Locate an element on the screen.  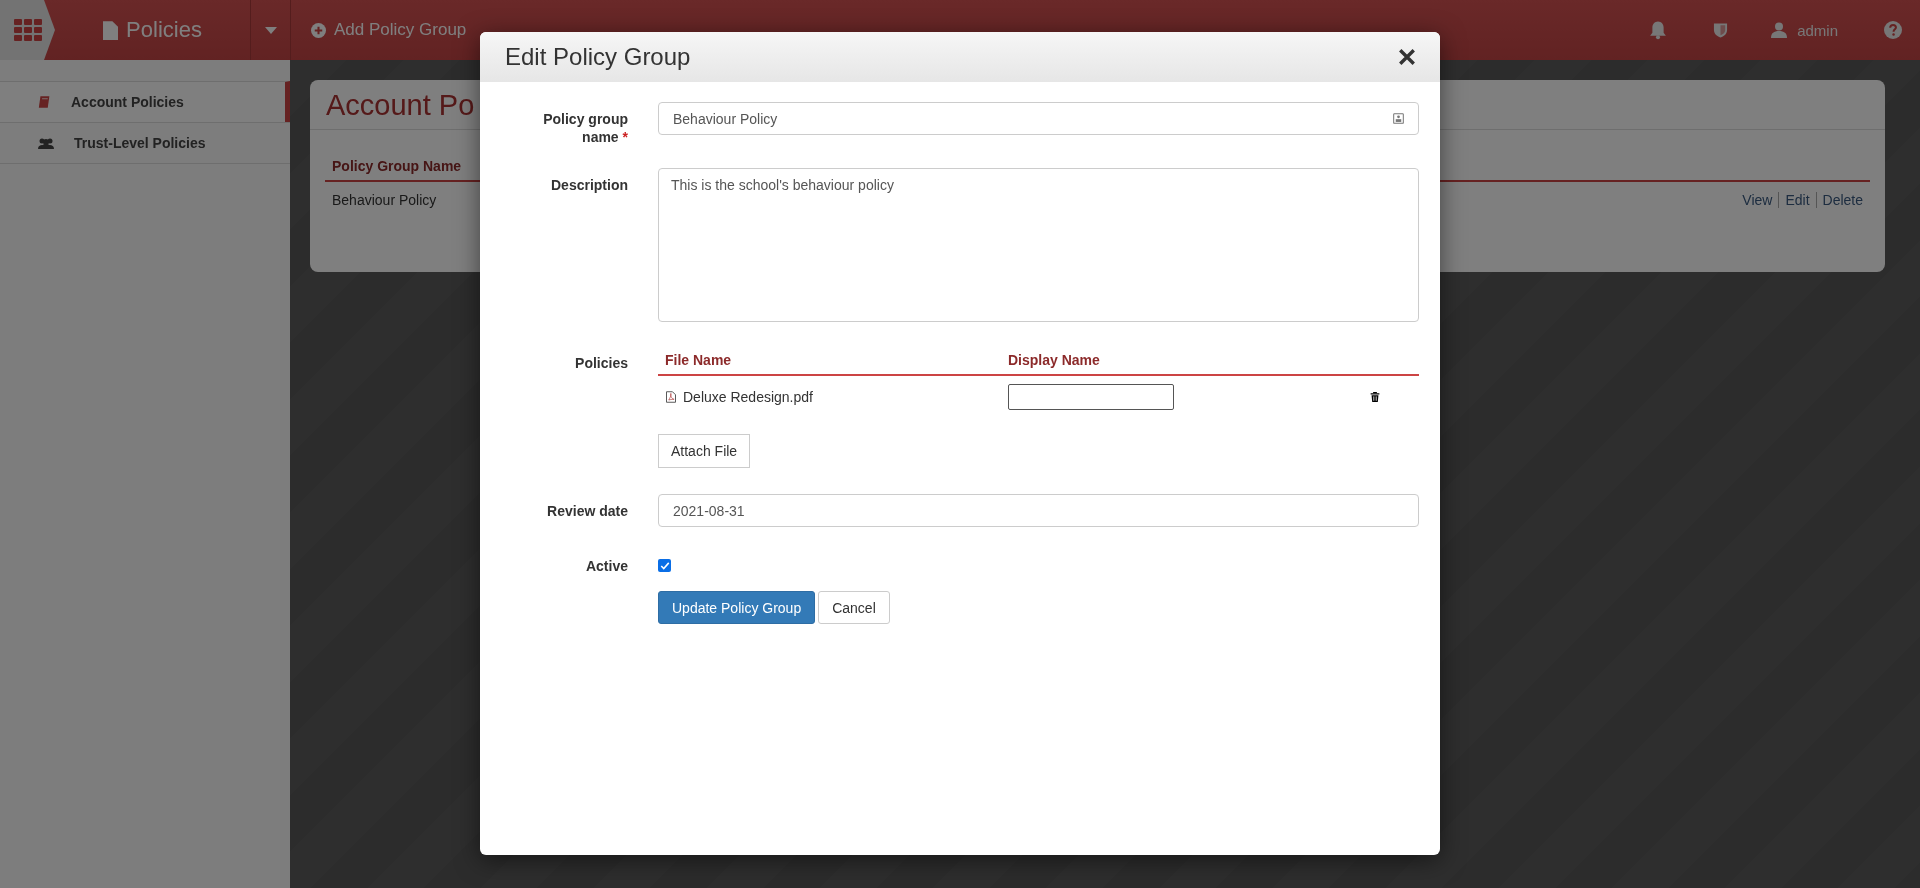
action-link: View is located at coordinates (1757, 200).